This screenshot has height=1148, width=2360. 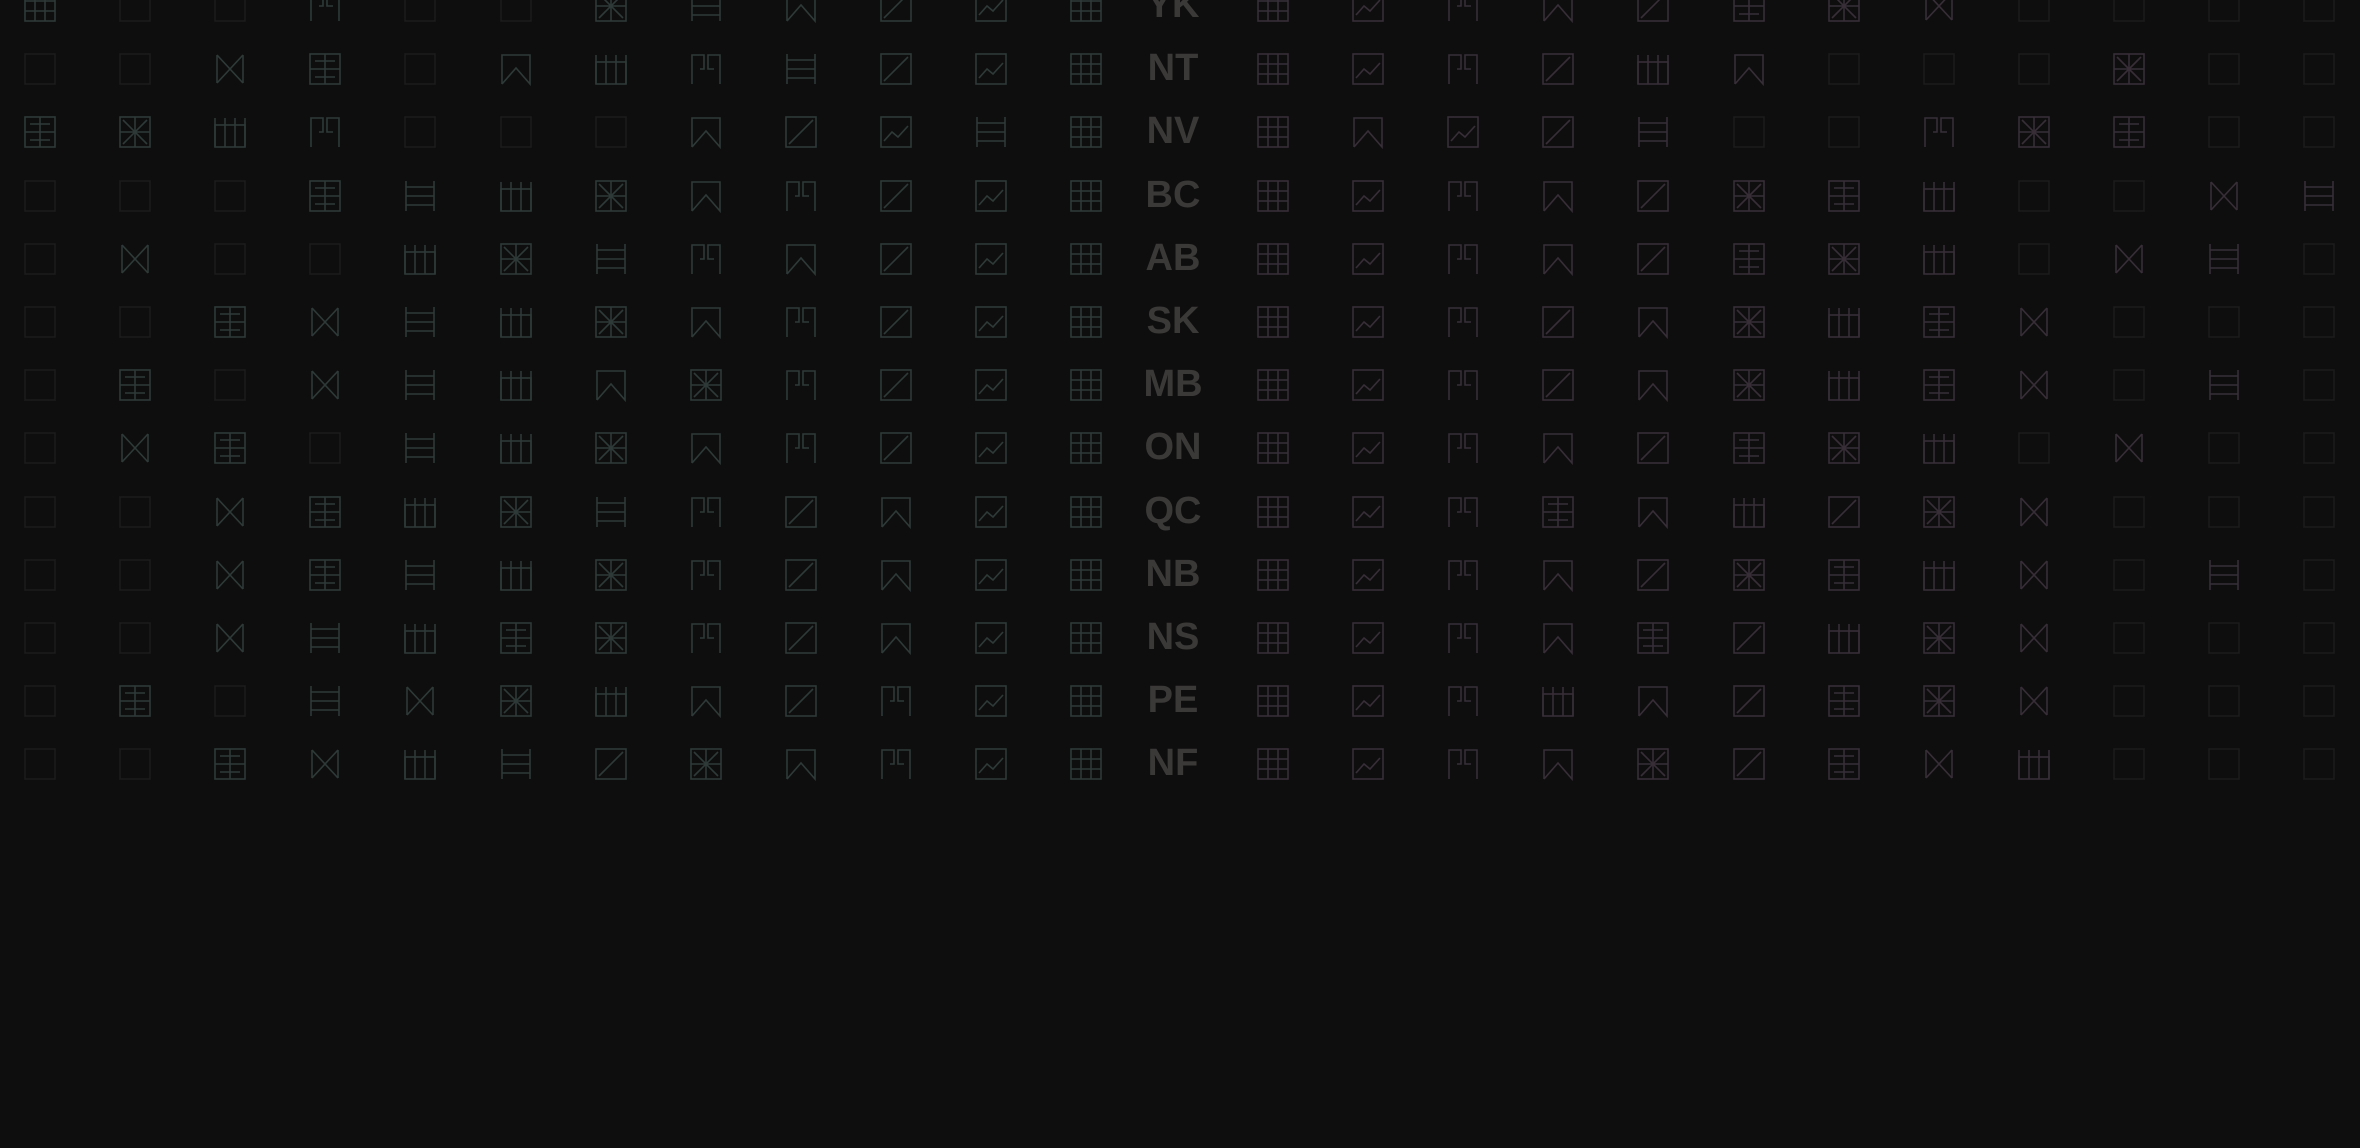 I want to click on province-label: AB, so click(x=1173, y=257).